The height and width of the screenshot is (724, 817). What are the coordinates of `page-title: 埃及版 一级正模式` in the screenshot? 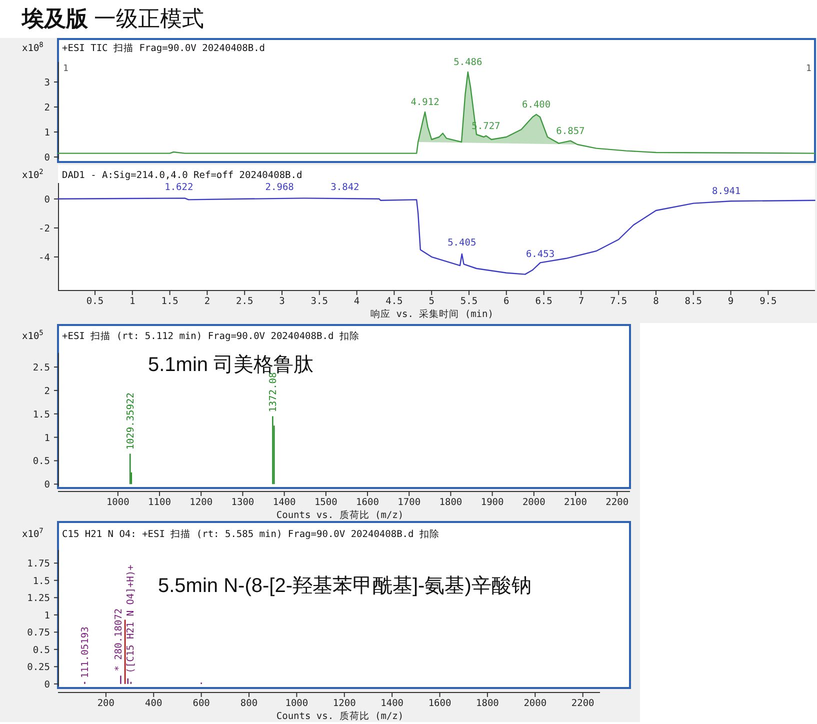 It's located at (113, 19).